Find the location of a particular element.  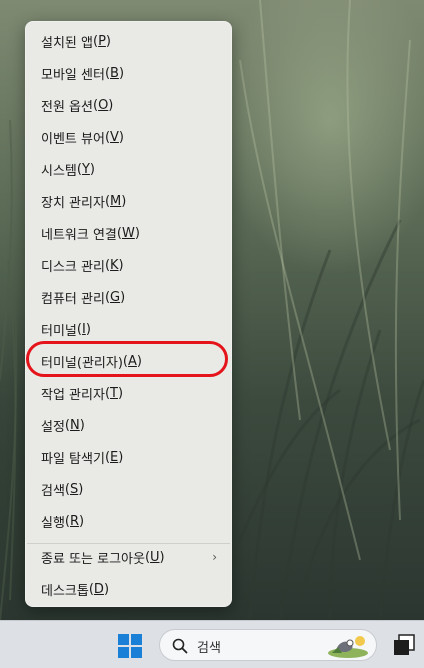

menu-item-device-manager: 장치 관리자(M) is located at coordinates (128, 201).